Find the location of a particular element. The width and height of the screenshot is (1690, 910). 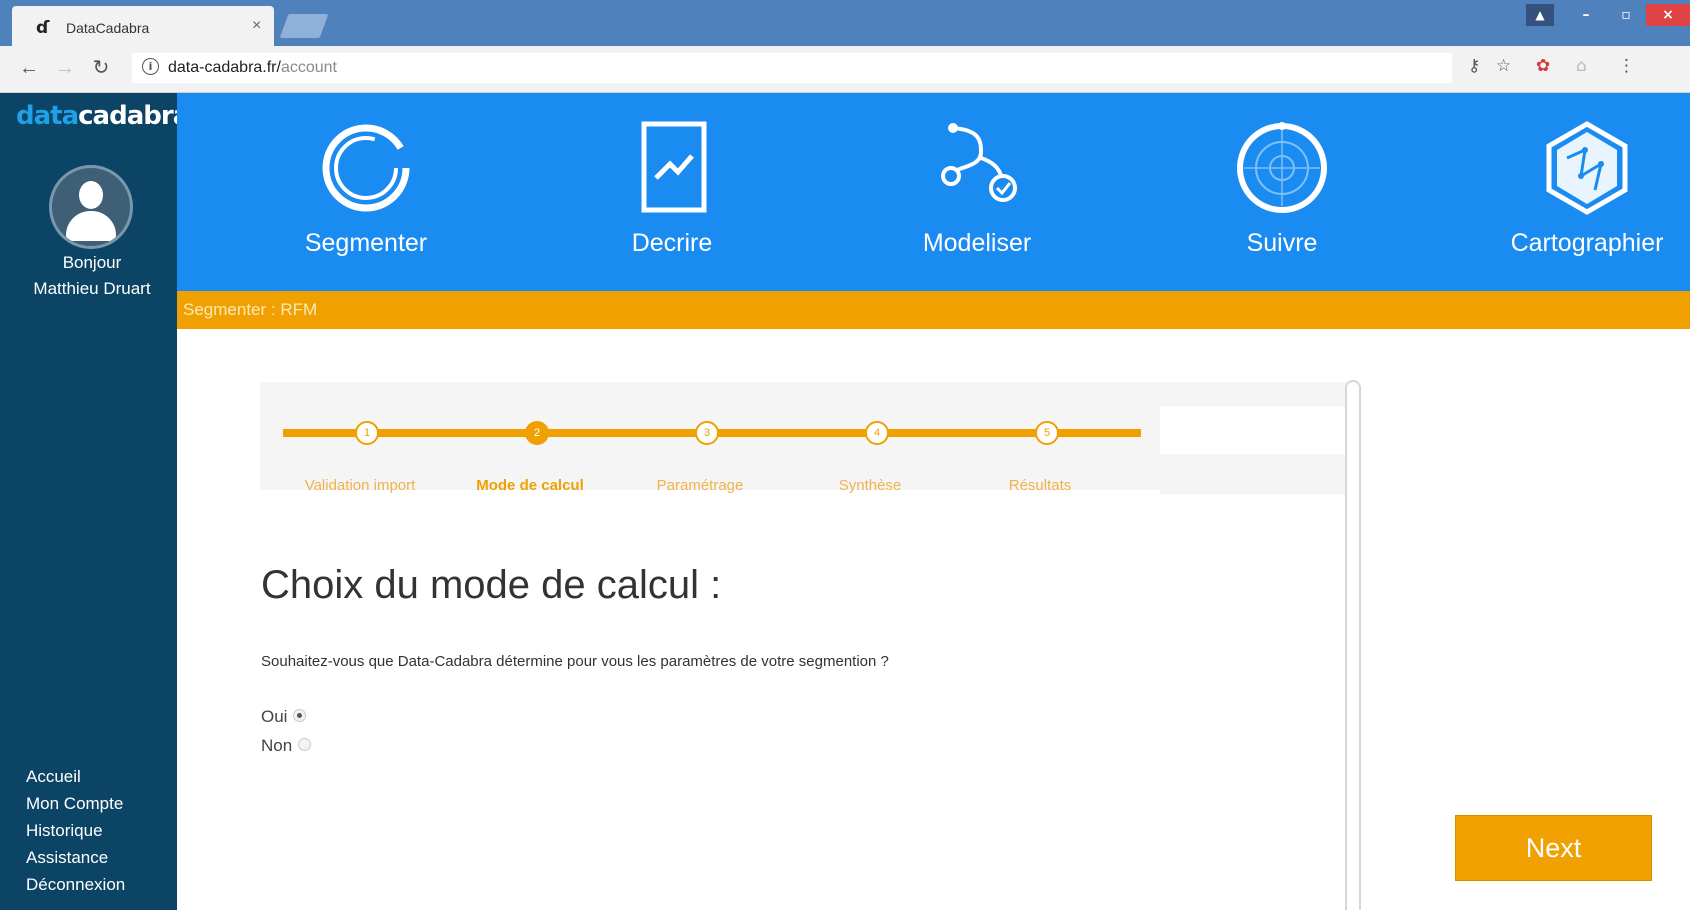

nav-decrire: Decrire is located at coordinates (667, 192).